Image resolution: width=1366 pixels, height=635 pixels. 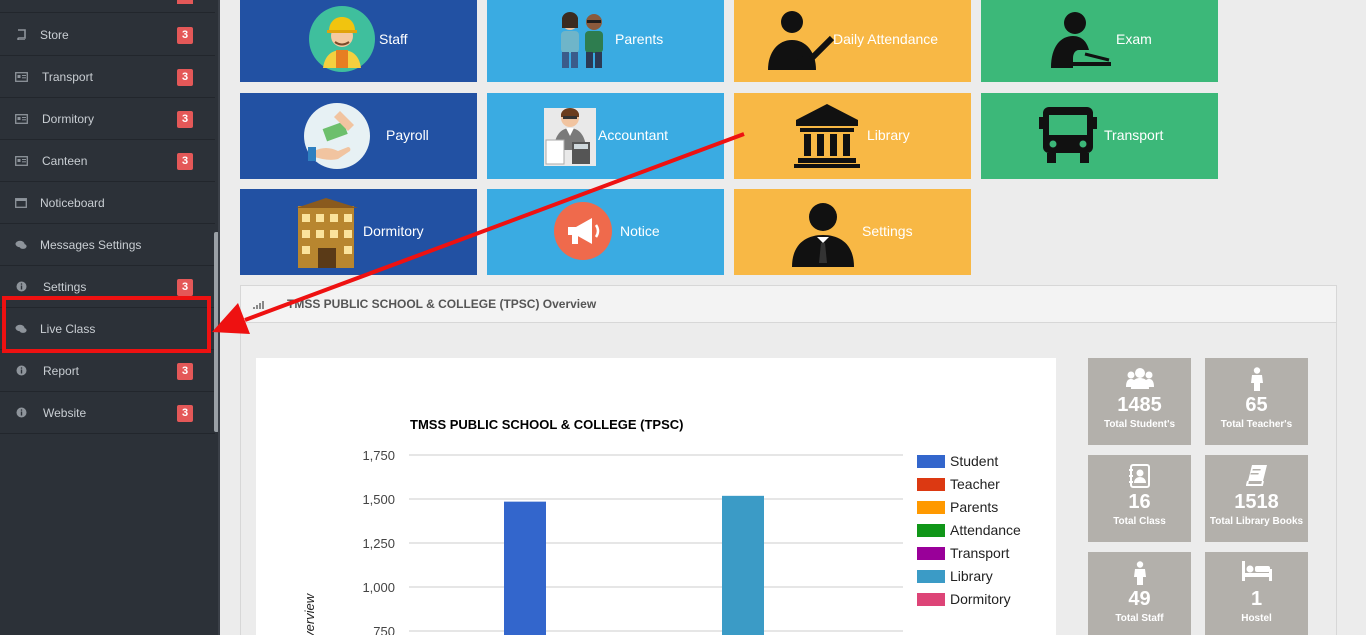 I want to click on arrow-head, so click(x=231, y=318).